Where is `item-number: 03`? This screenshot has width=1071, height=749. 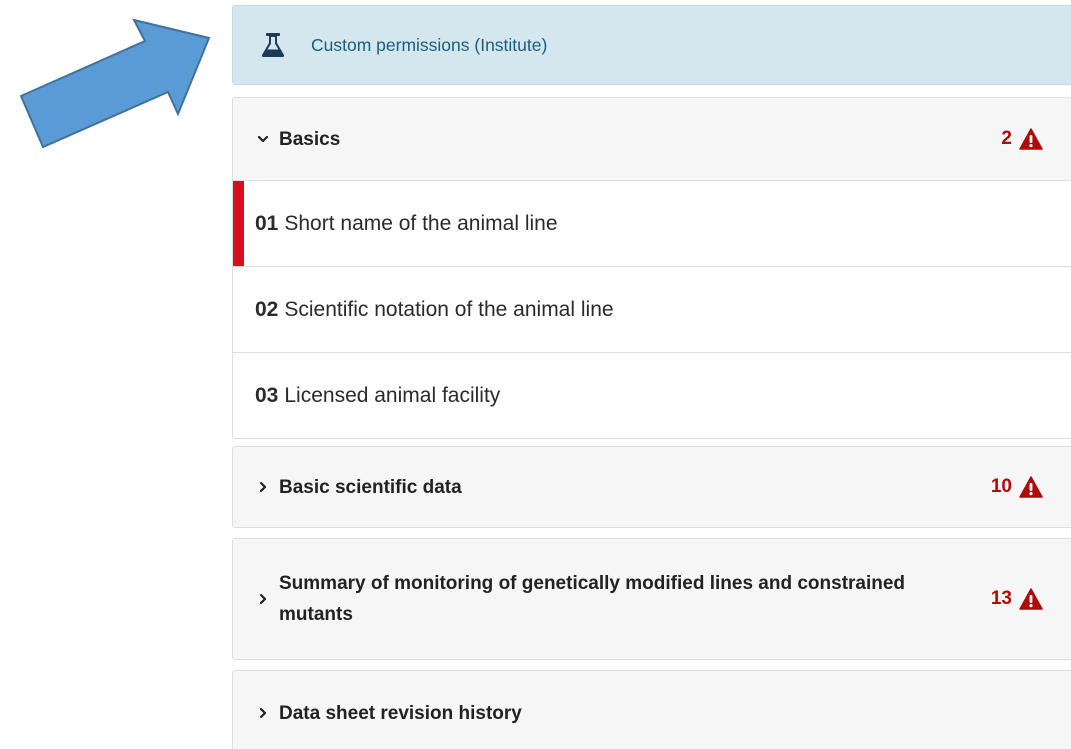 item-number: 03 is located at coordinates (267, 395).